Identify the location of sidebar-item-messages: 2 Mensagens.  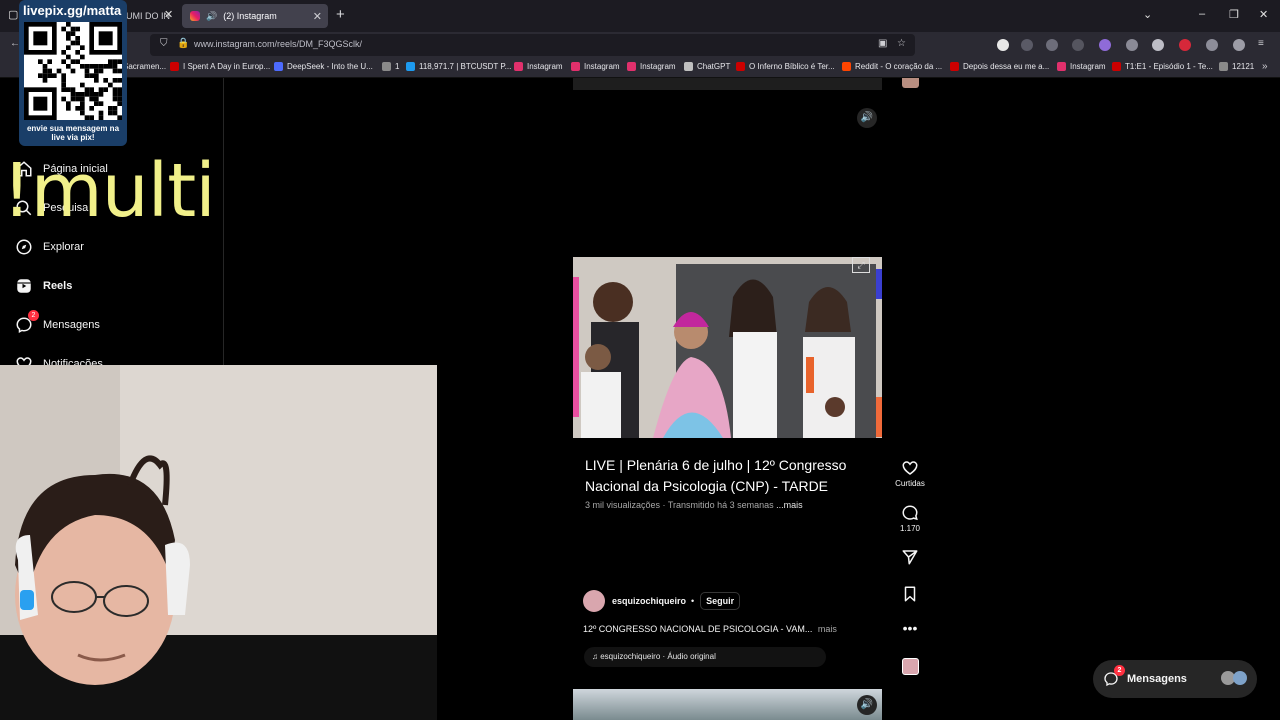
(57, 322).